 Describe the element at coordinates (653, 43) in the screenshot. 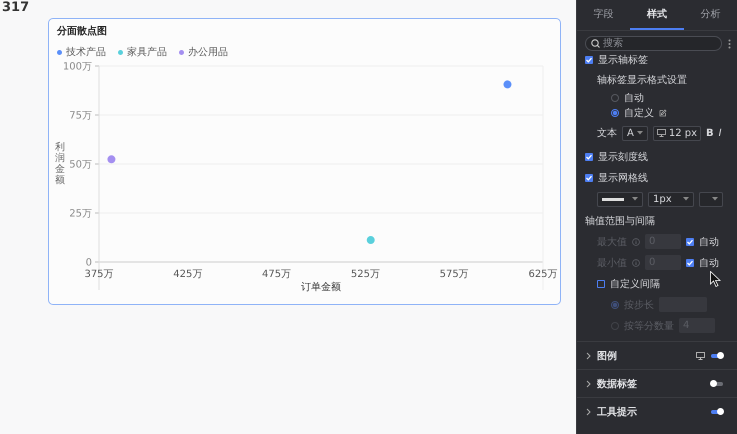

I see `search-field: 搜索` at that location.